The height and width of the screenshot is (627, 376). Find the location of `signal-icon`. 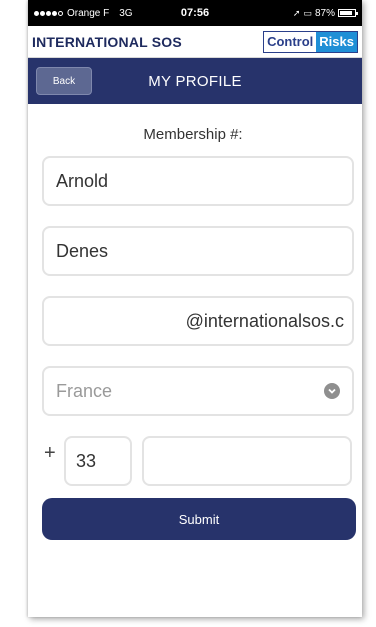

signal-icon is located at coordinates (48, 13).